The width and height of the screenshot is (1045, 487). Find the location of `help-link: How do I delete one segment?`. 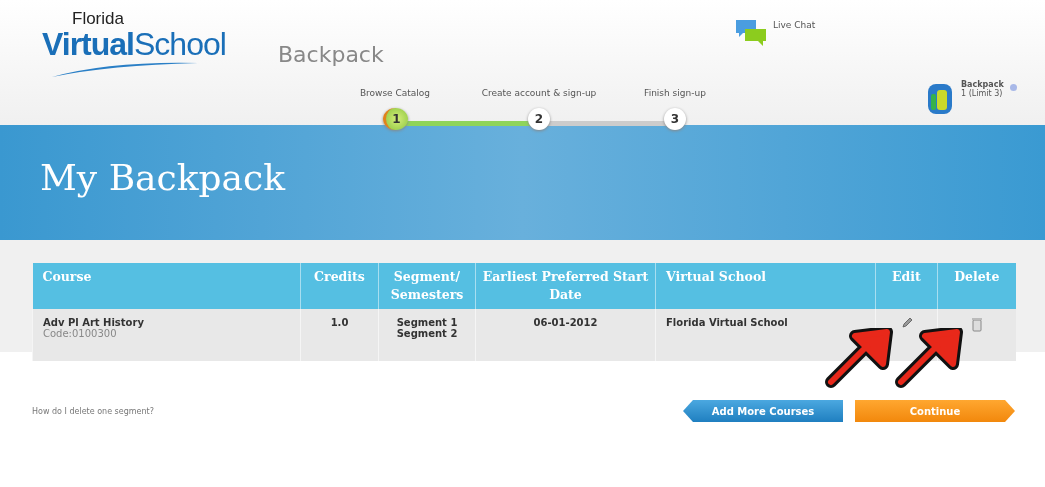

help-link: How do I delete one segment? is located at coordinates (93, 411).